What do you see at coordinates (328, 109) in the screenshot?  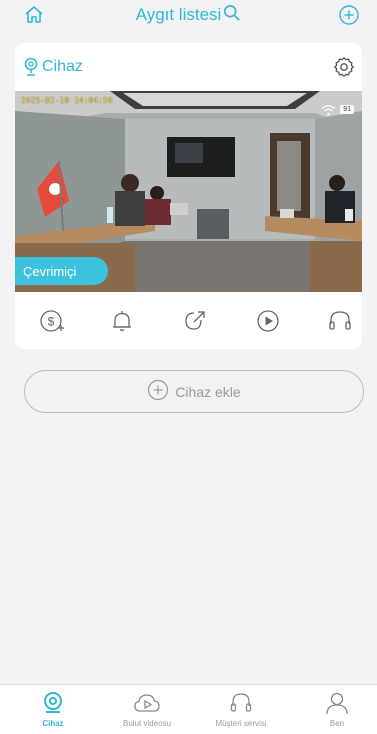 I see `wifi-icon` at bounding box center [328, 109].